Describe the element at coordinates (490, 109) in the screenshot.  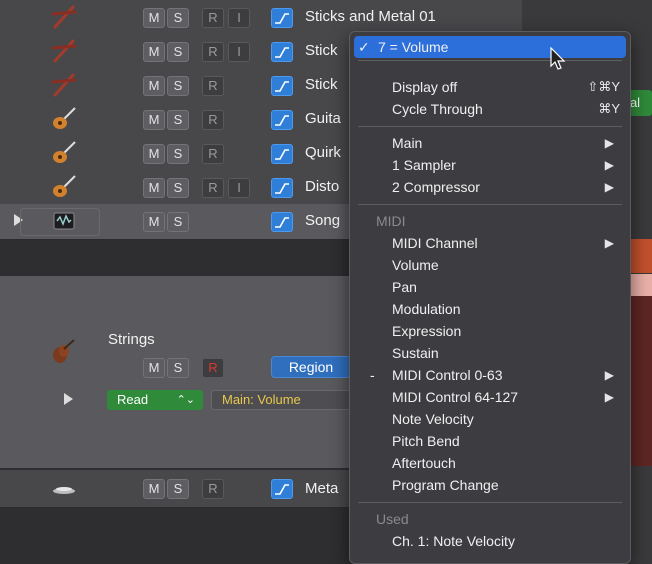
I see `menu-item: Cycle Through ⌘Y` at that location.